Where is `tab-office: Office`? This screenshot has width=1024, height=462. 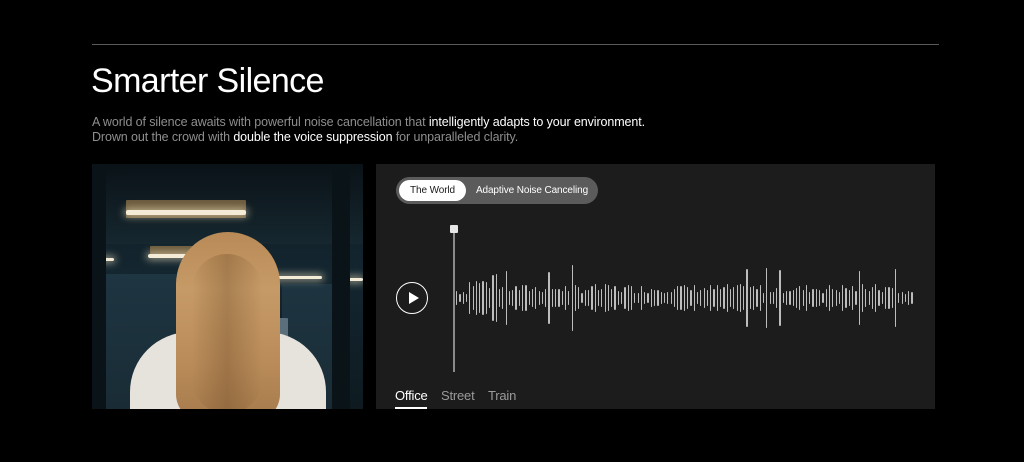 tab-office: Office is located at coordinates (411, 395).